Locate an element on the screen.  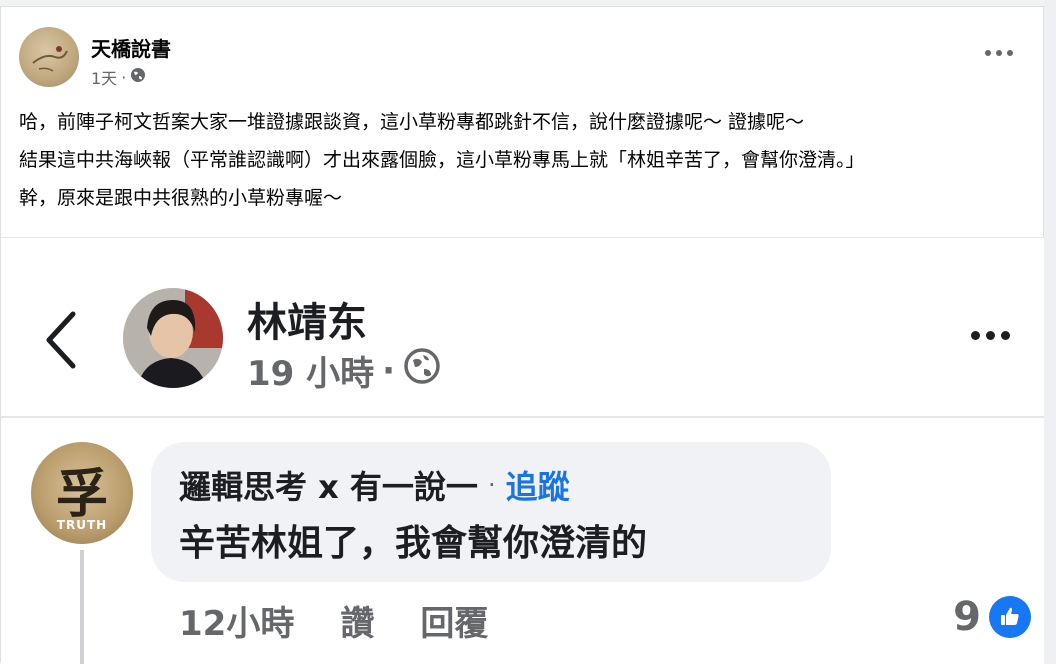
author-avatar is located at coordinates (49, 57).